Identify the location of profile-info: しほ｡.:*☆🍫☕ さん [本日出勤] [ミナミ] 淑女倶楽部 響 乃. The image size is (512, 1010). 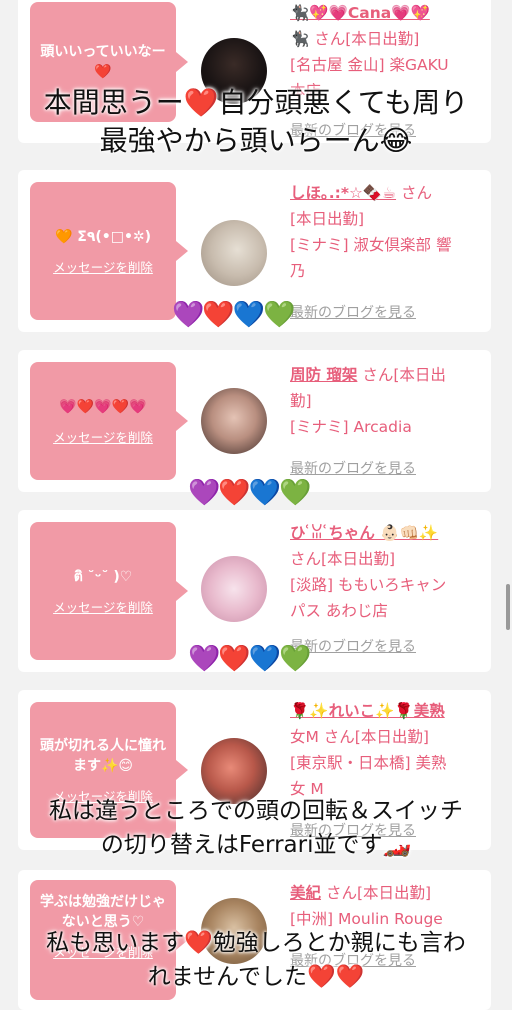
(385, 232).